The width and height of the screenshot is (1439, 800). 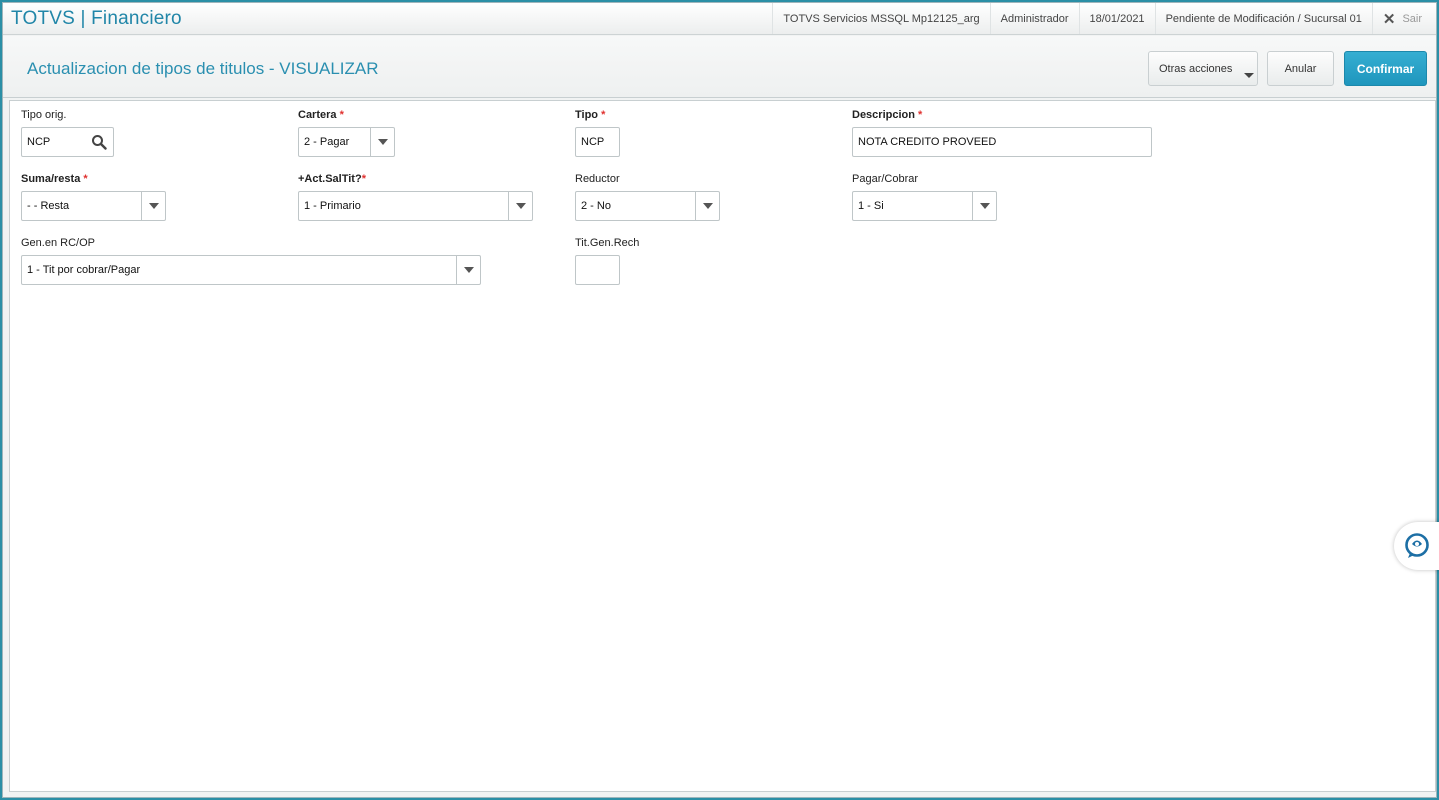 I want to click on other-actions-button: Otras acciones, so click(x=1203, y=68).